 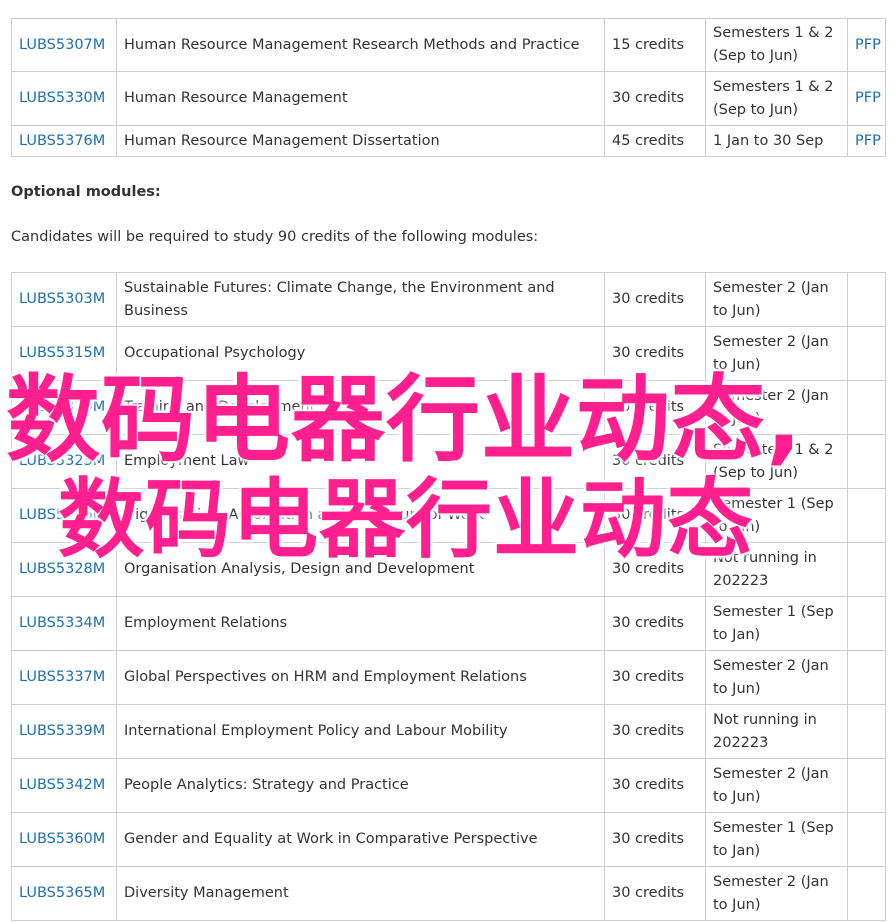 I want to click on module-code-cell: LUBS5315M, so click(x=64, y=353).